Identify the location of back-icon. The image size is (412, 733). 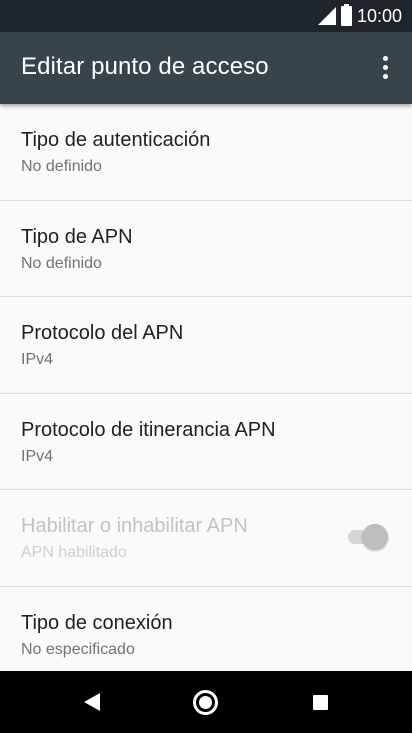
(92, 702).